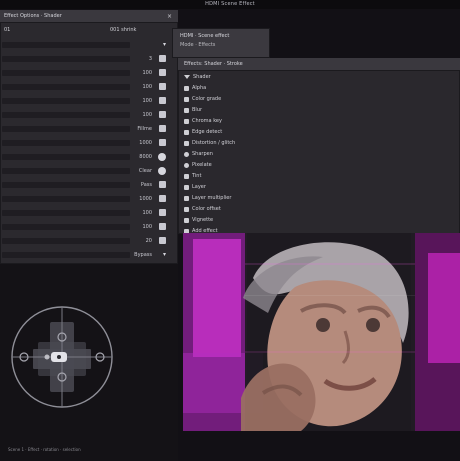 The height and width of the screenshot is (461, 460). What do you see at coordinates (145, 157) in the screenshot?
I see `row-8-value: 8000` at bounding box center [145, 157].